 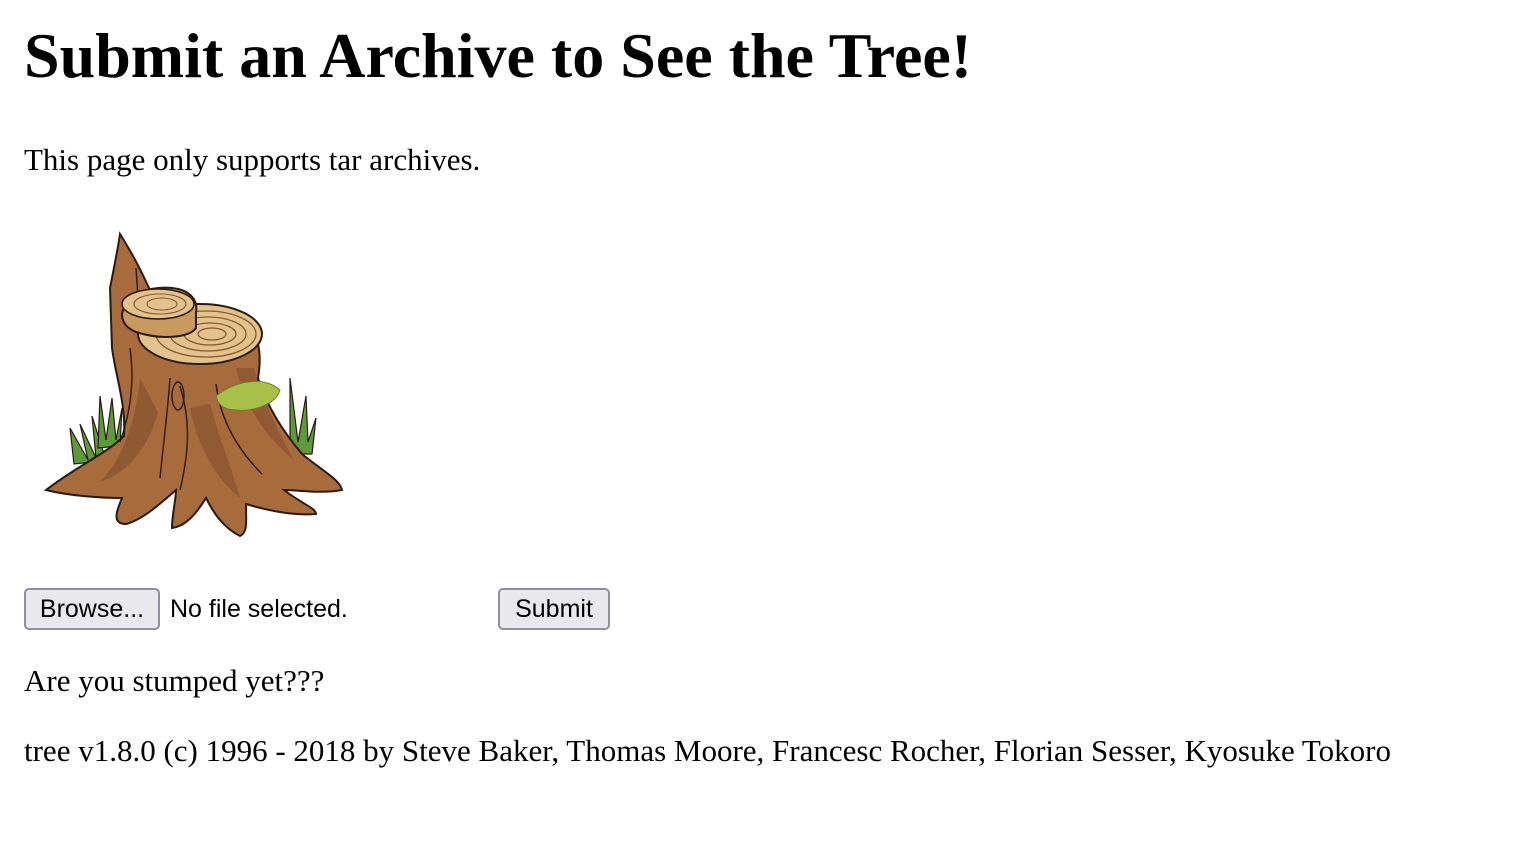 What do you see at coordinates (259, 609) in the screenshot?
I see `file-status: No file selected.` at bounding box center [259, 609].